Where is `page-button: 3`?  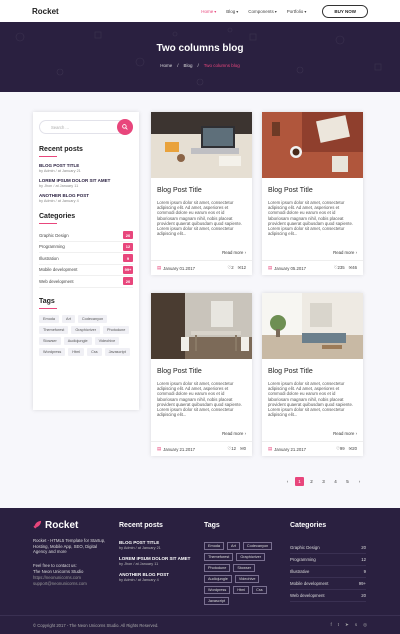
page-button: 3 is located at coordinates (323, 481).